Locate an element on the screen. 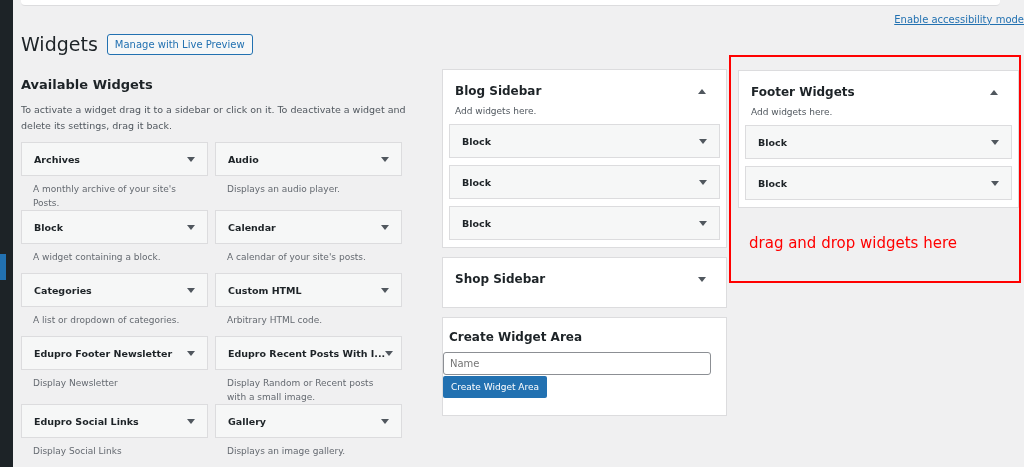  menu-indicator is located at coordinates (3, 267).